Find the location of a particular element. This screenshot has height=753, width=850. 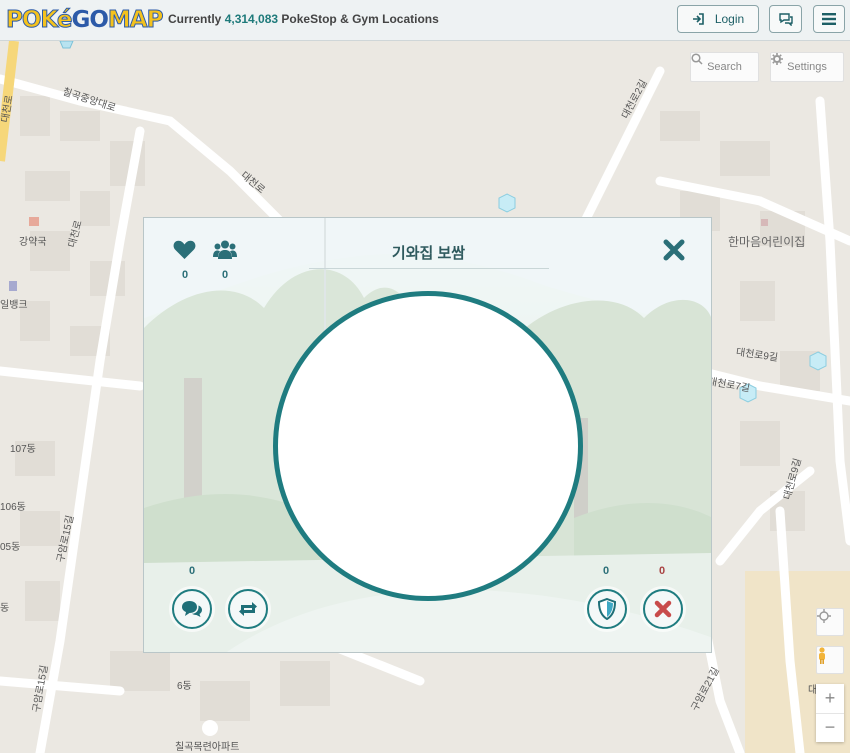

poi-label: 강약국 is located at coordinates (33, 242).